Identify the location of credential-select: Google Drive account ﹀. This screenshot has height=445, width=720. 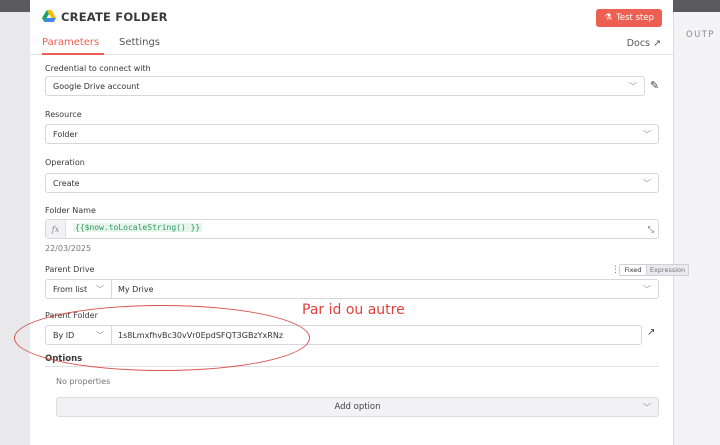
(345, 86).